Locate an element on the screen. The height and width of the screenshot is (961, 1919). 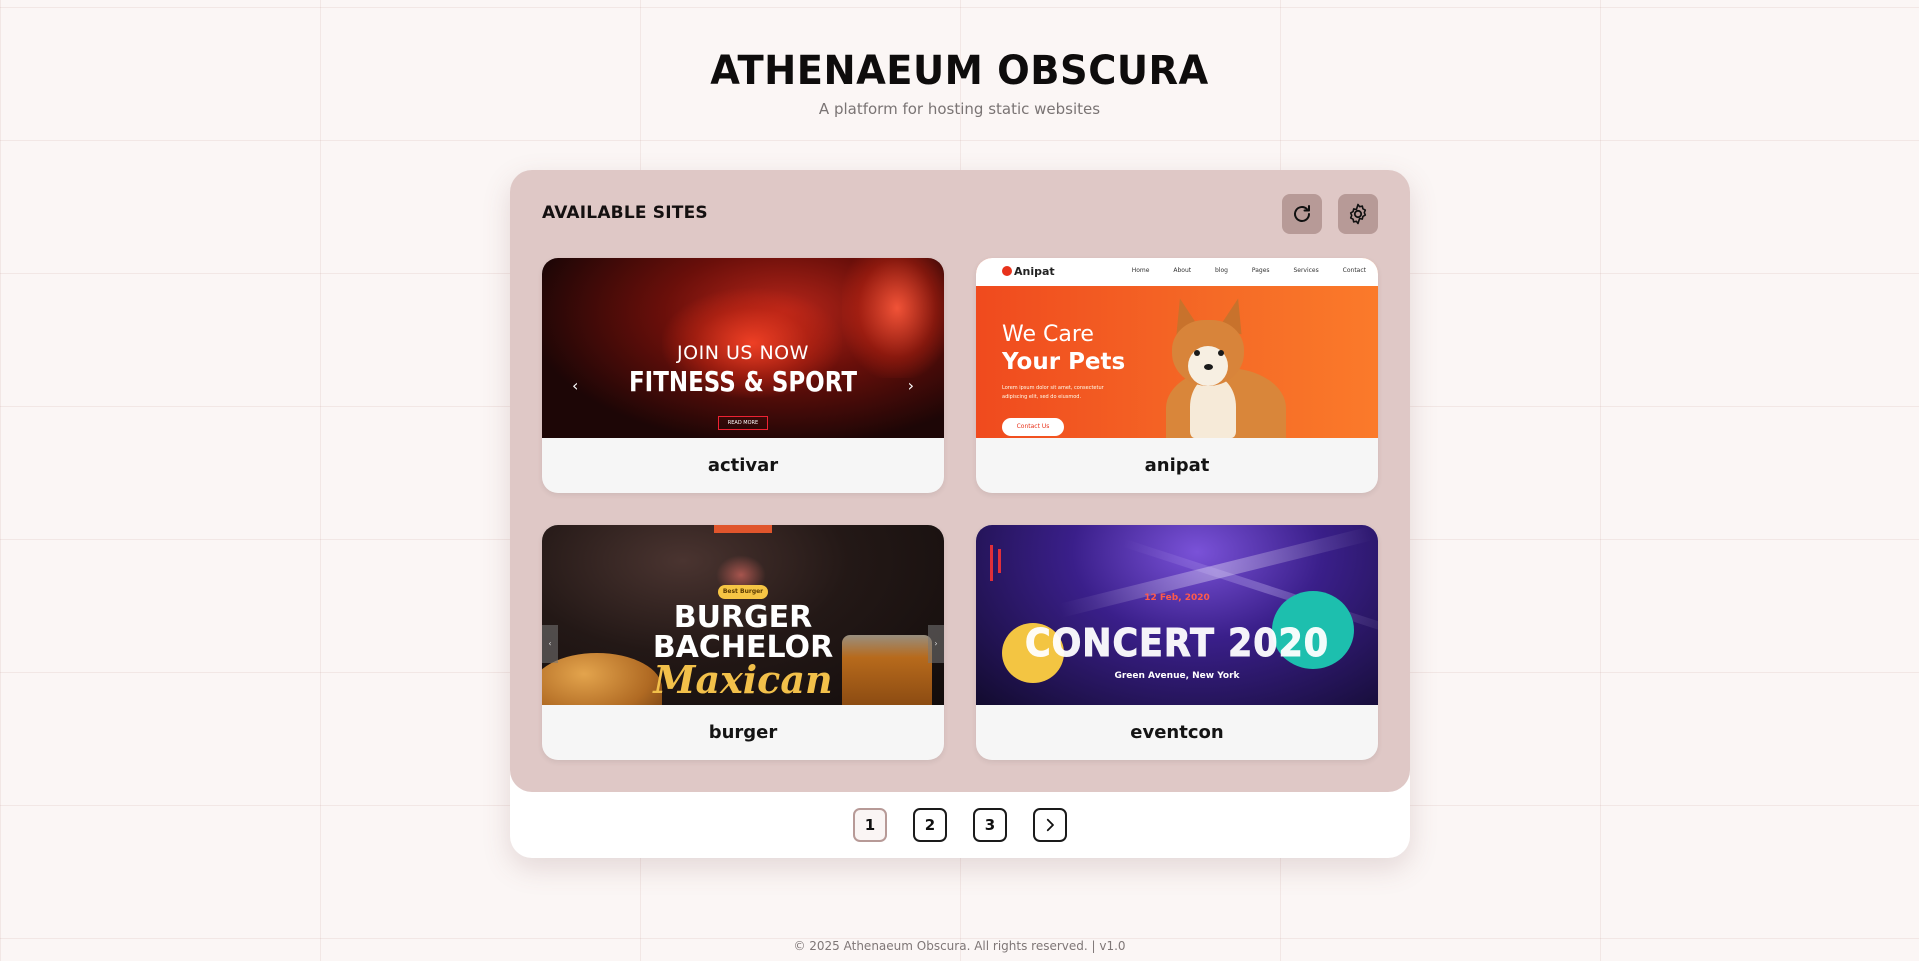
thumb-badge: Best Burger is located at coordinates (743, 592).